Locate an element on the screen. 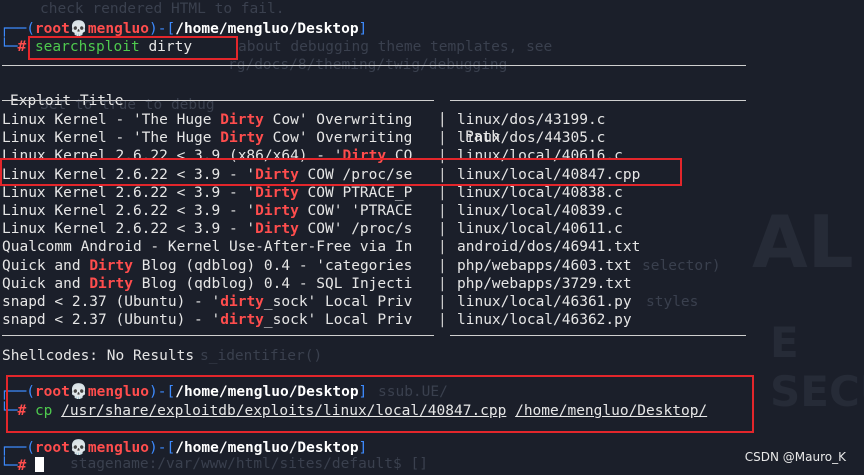 This screenshot has height=475, width=864. highlight-box-cp-command is located at coordinates (380, 404).